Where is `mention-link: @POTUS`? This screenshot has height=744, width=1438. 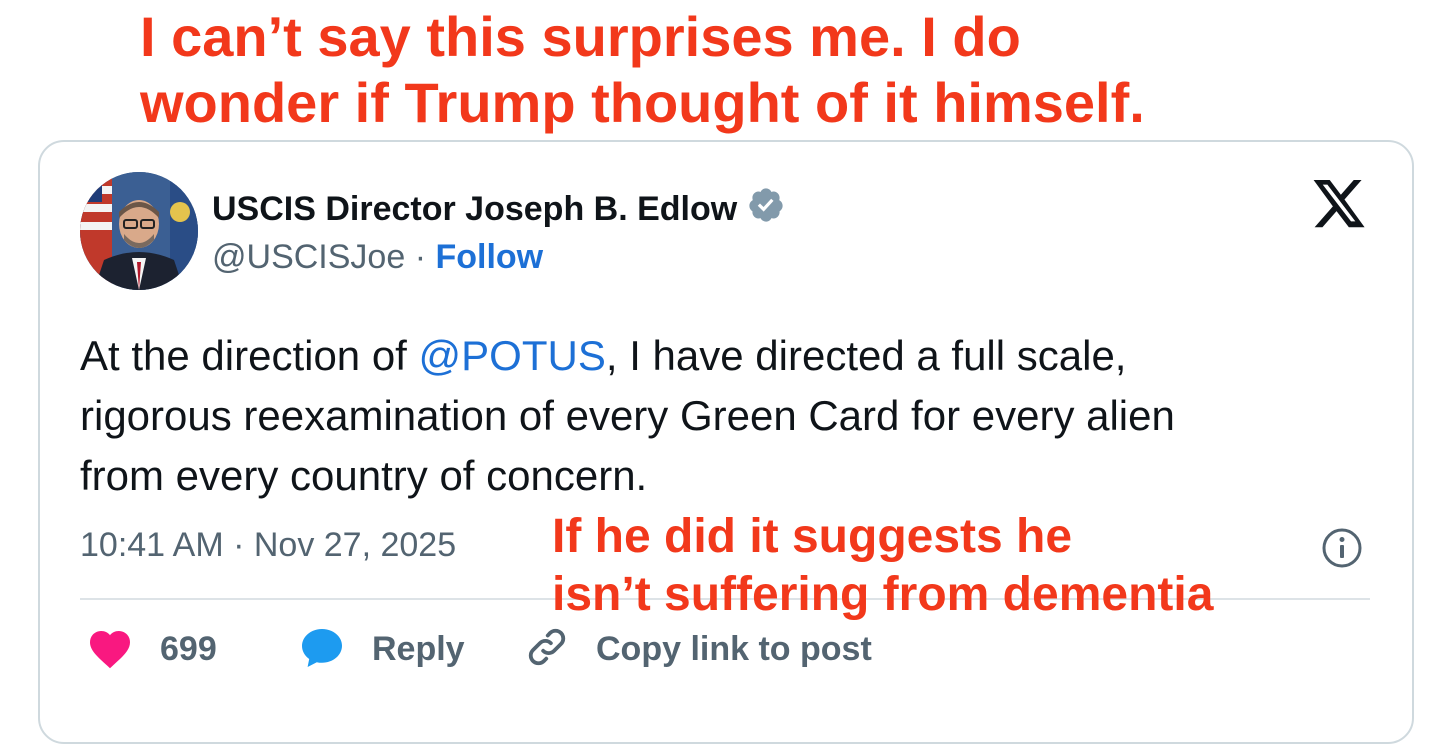 mention-link: @POTUS is located at coordinates (512, 355).